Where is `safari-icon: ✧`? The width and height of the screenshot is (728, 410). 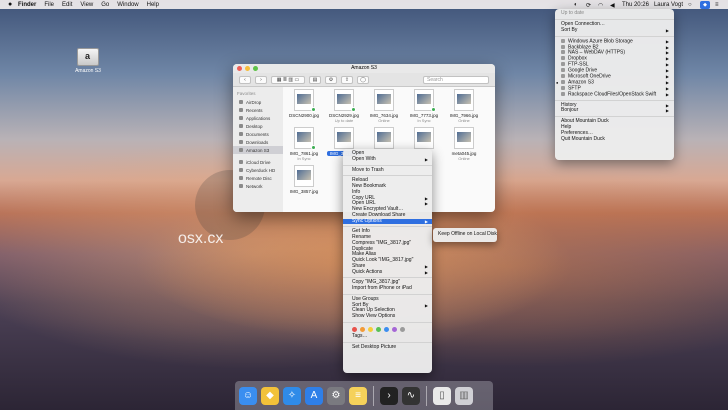
safari-icon: ✧ is located at coordinates (292, 395).